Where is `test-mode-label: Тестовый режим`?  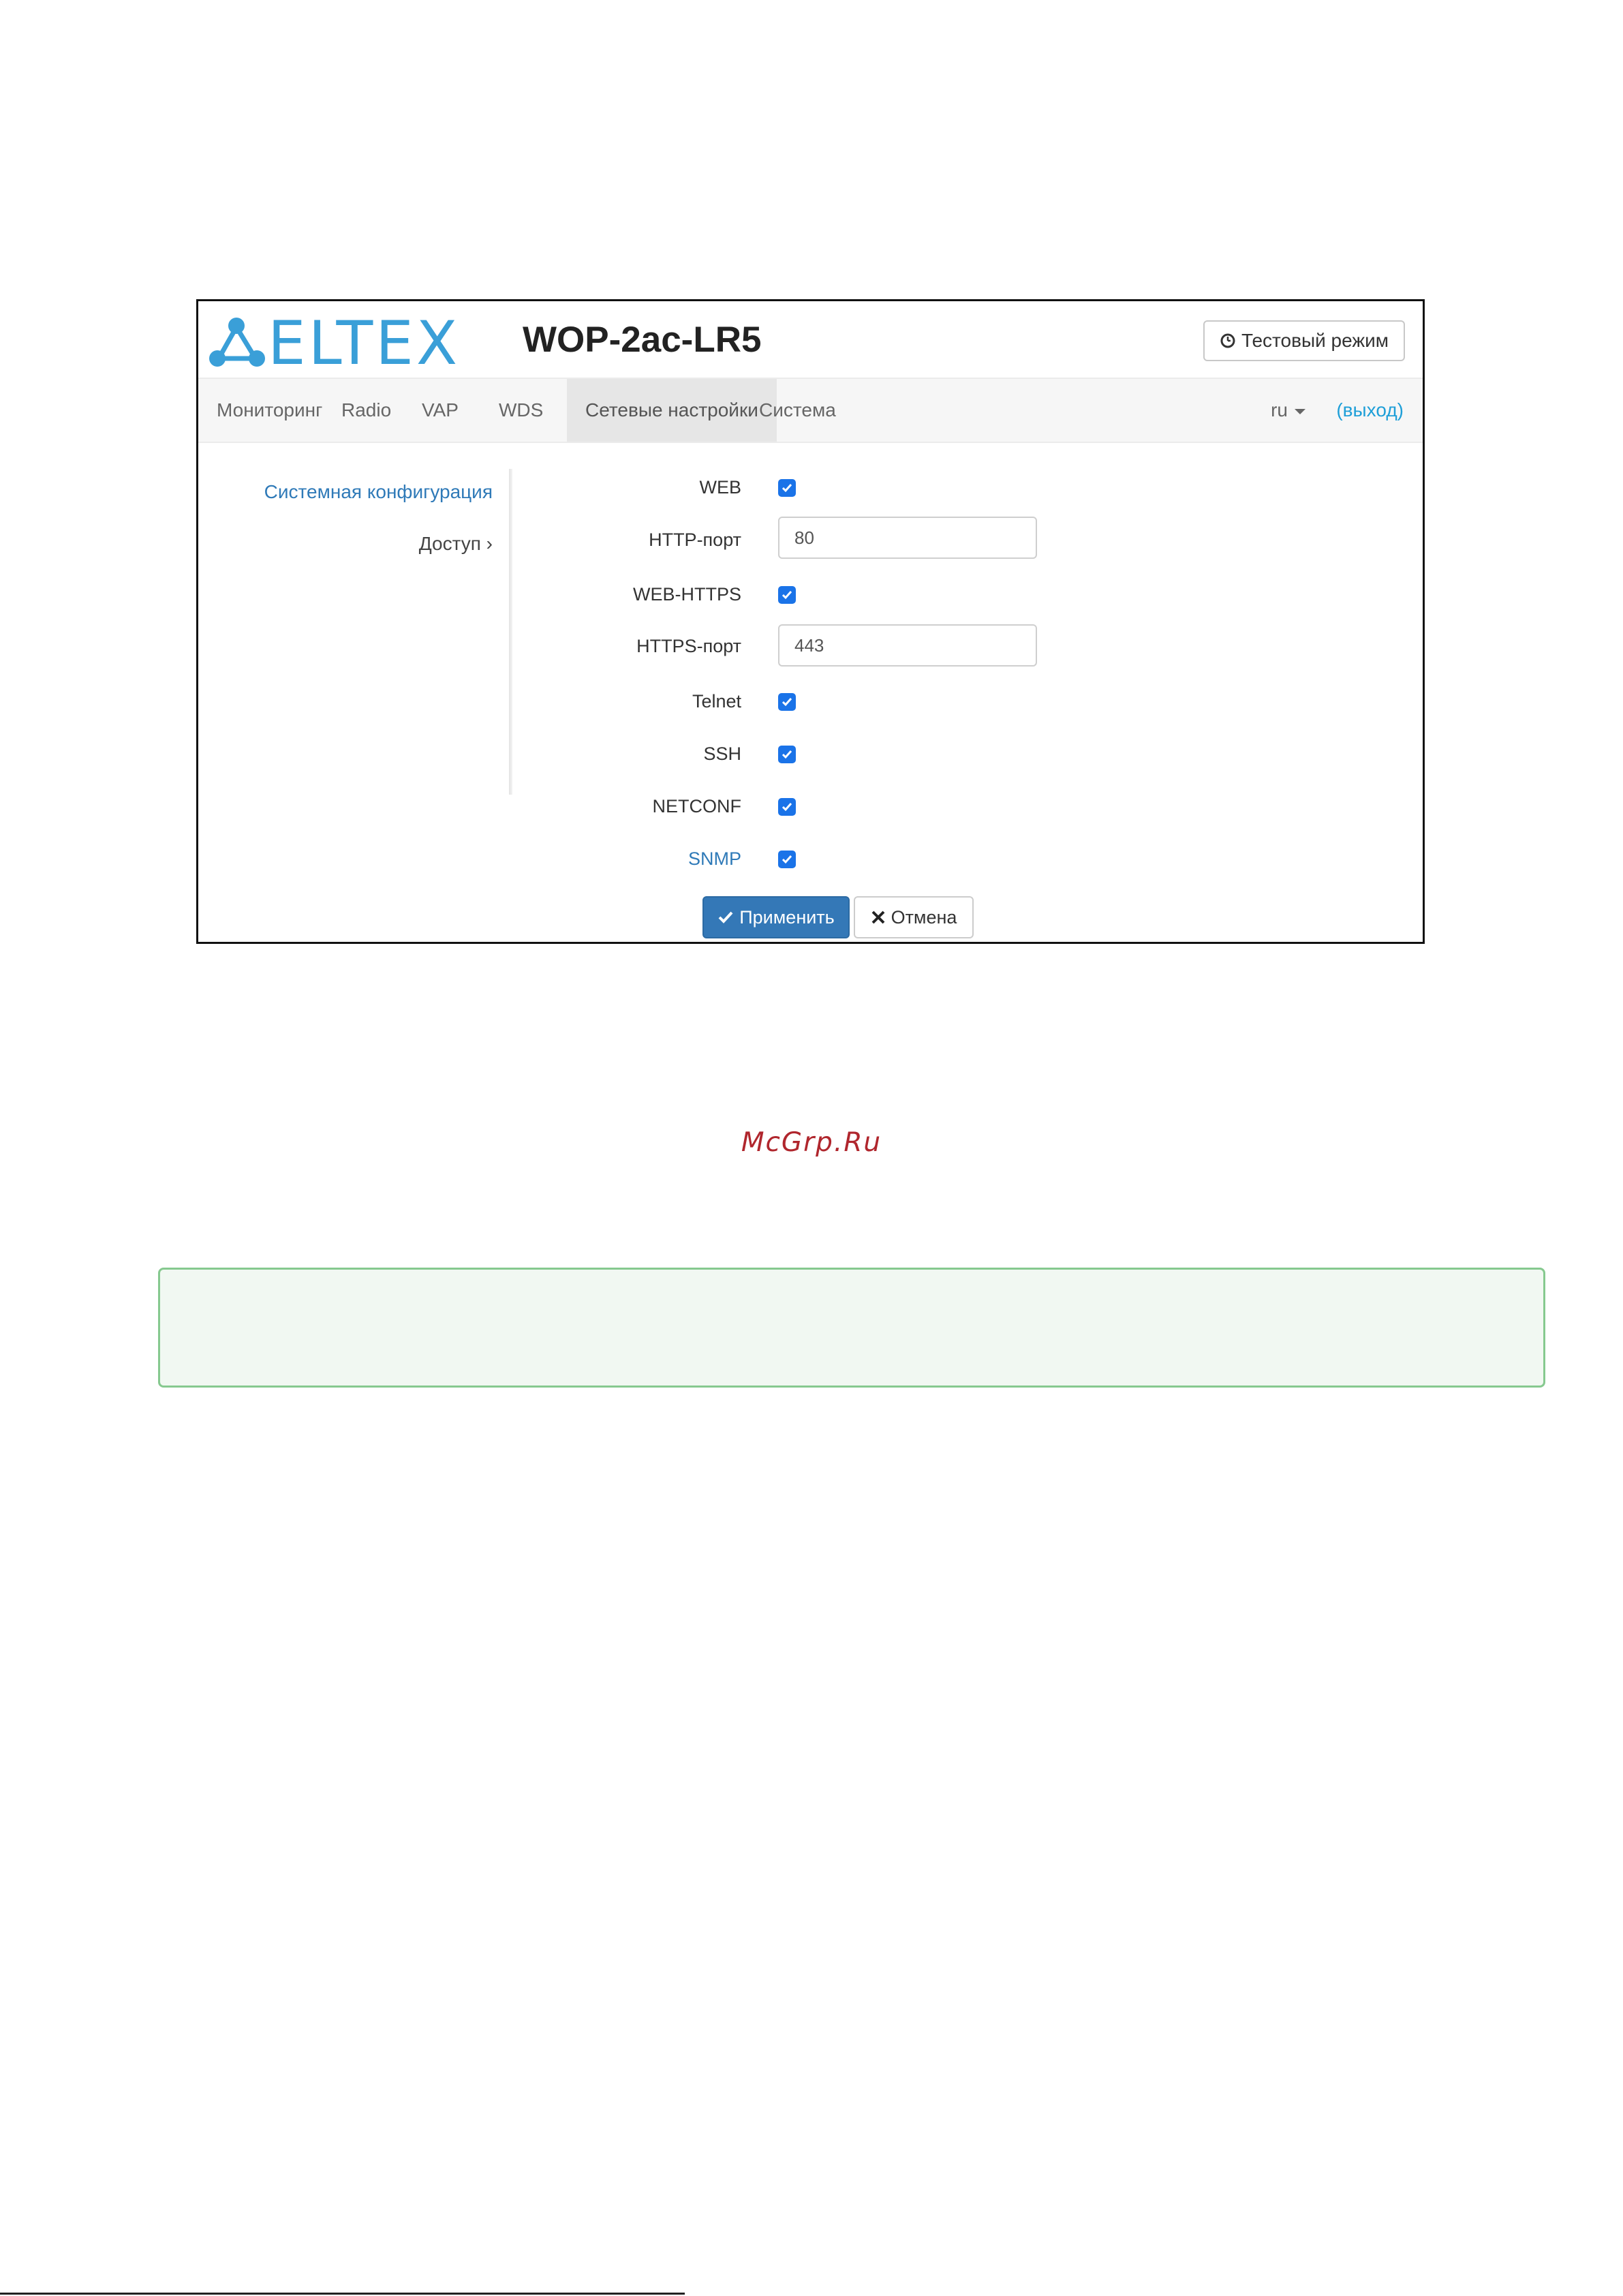
test-mode-label: Тестовый режим is located at coordinates (1315, 341).